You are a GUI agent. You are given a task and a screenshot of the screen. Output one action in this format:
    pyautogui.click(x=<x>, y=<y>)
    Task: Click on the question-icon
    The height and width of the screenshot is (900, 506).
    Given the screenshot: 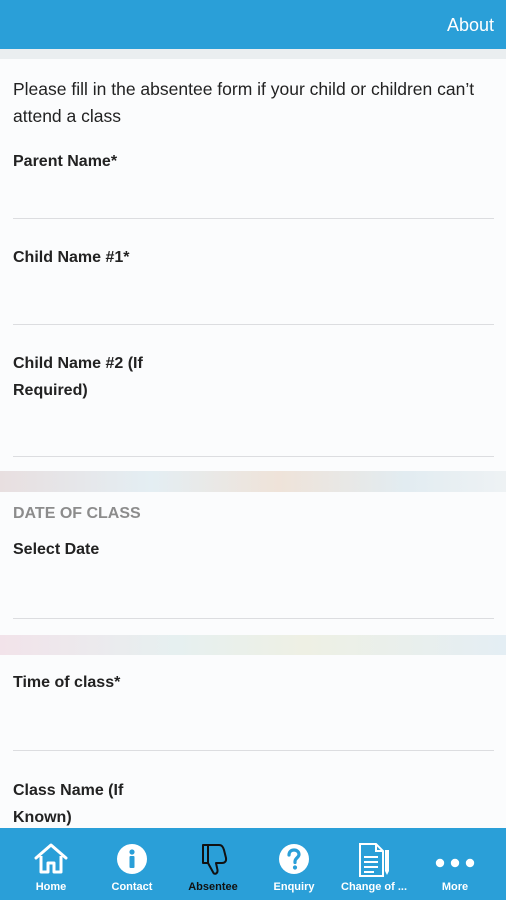 What is the action you would take?
    pyautogui.click(x=294, y=861)
    